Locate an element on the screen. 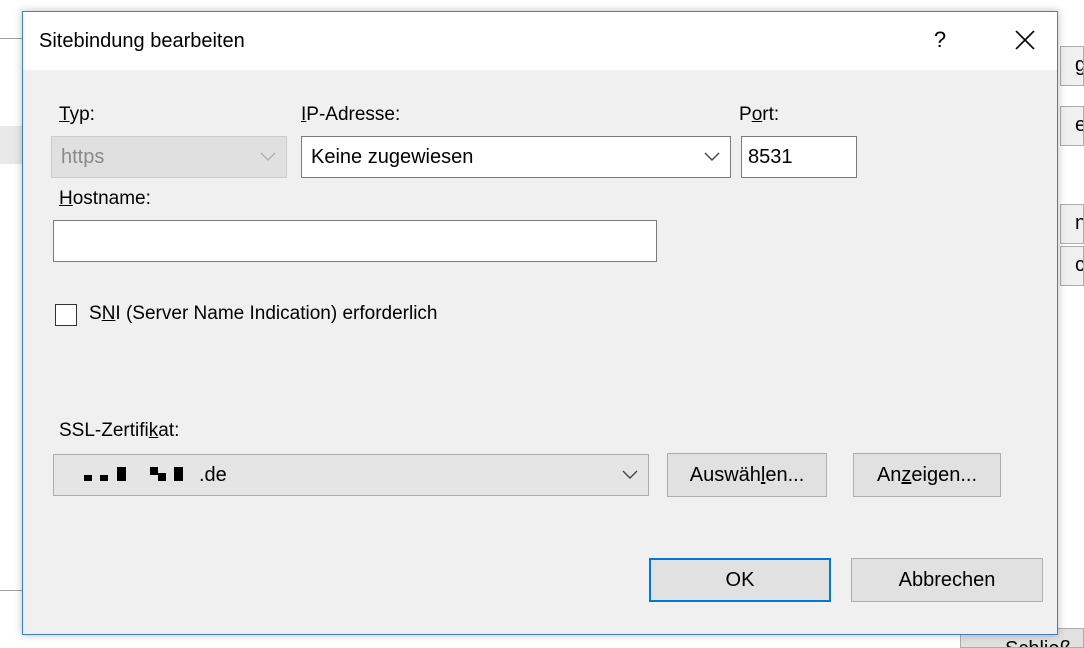 The image size is (1084, 648). background-button-2: e is located at coordinates (1072, 126).